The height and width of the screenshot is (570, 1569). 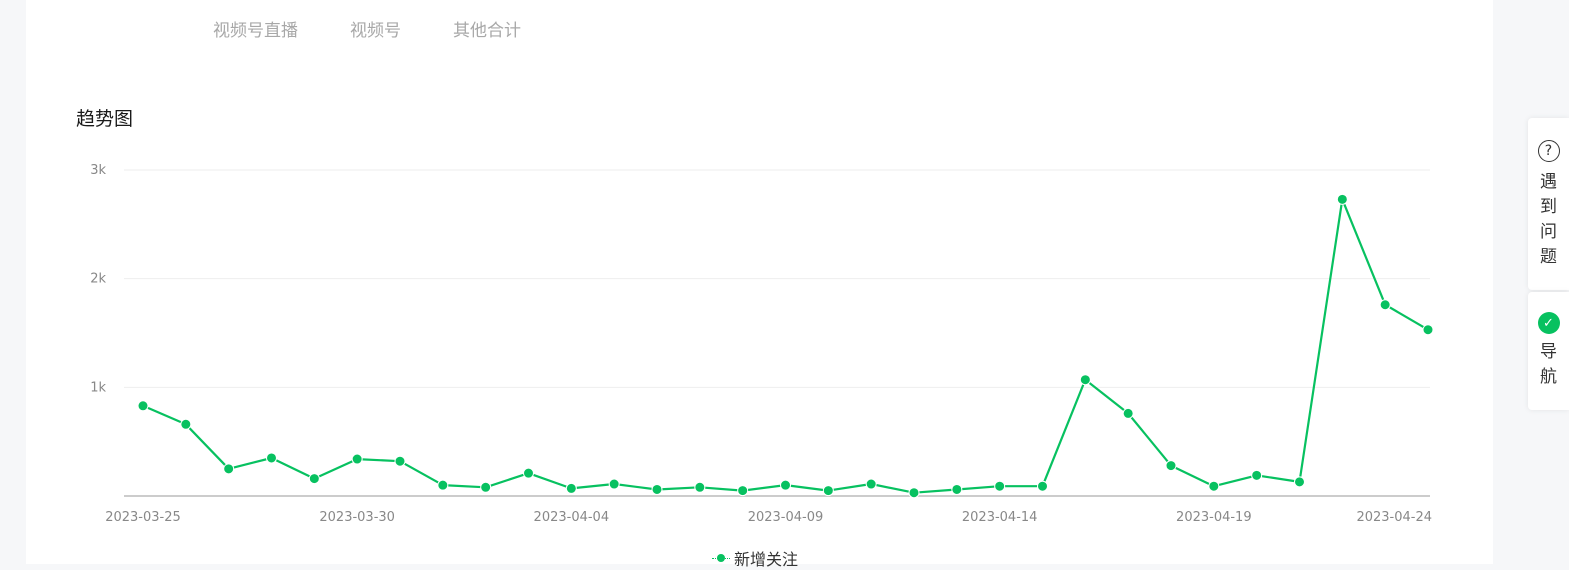 I want to click on nav-label: 导航, so click(x=1548, y=364).